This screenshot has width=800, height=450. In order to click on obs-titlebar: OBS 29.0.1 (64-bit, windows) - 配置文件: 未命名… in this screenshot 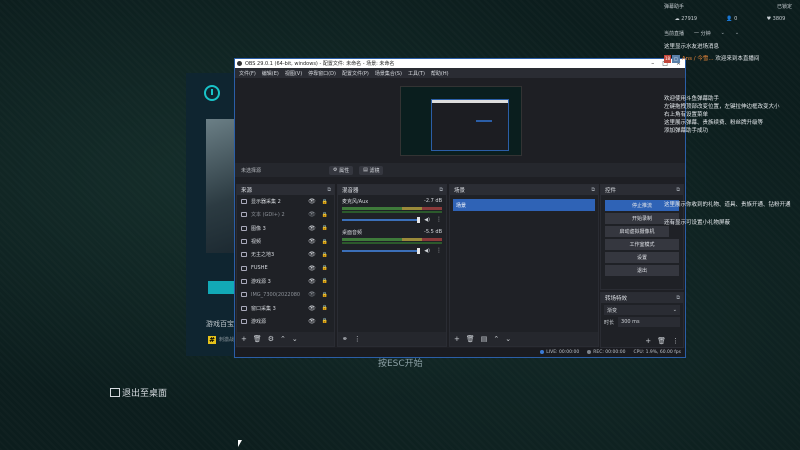, I will do `click(460, 63)`.